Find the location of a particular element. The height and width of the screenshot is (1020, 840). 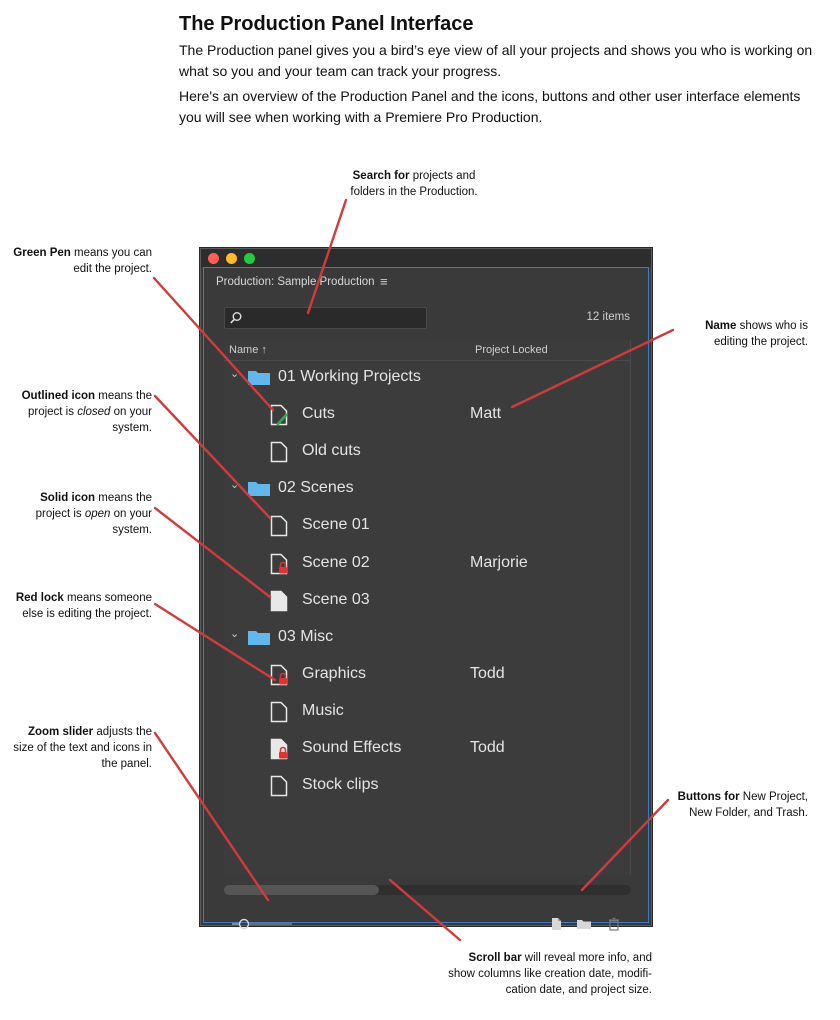

minimize-window-button is located at coordinates (231, 258).